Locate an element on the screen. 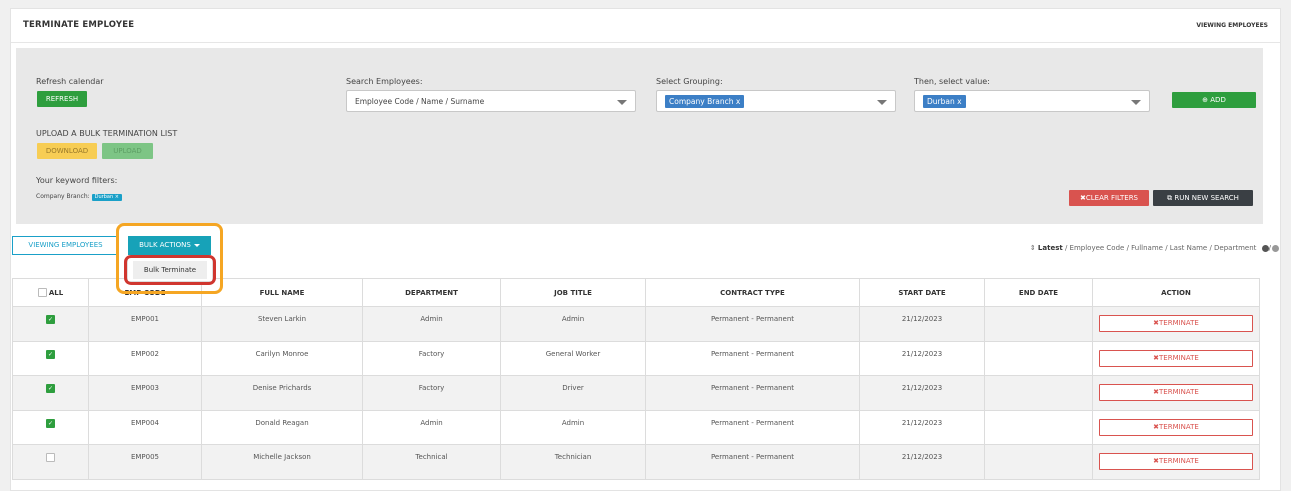  keyword-filter-name: Company Branch: is located at coordinates (63, 196).